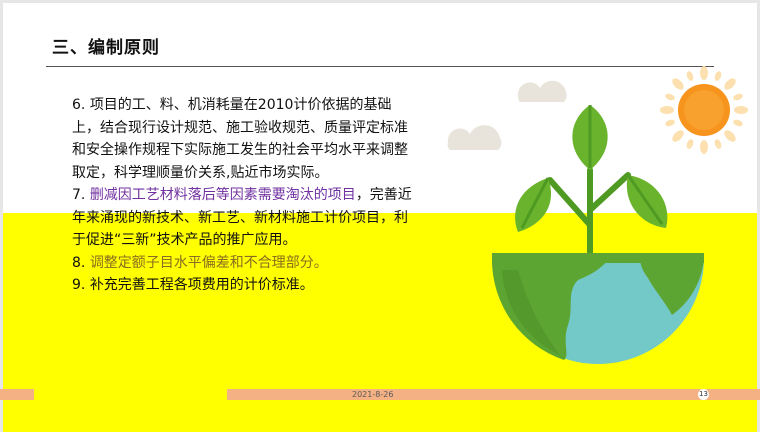 The width and height of the screenshot is (760, 432). I want to click on globe-icon, so click(597, 308).